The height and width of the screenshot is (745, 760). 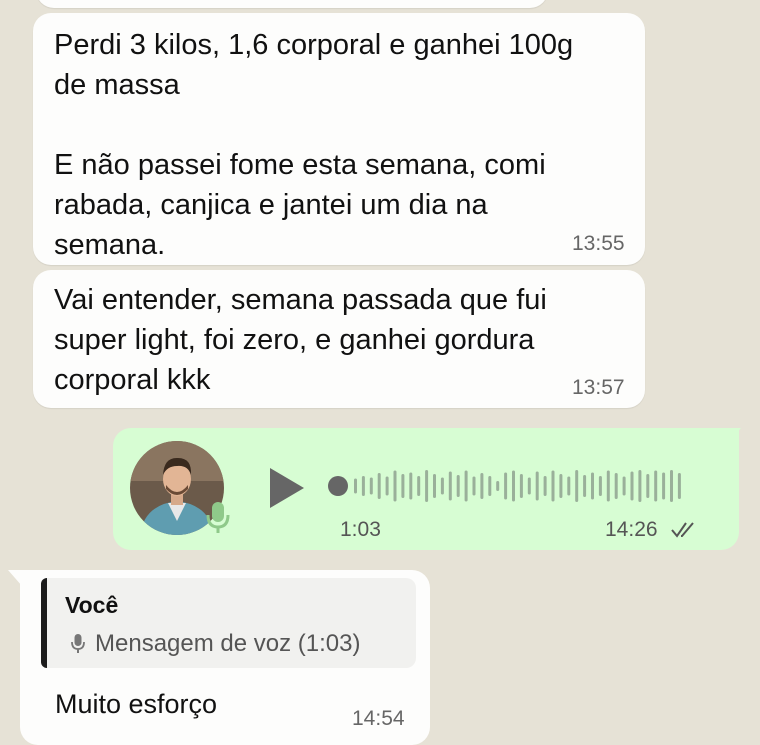 What do you see at coordinates (631, 529) in the screenshot?
I see `message-time: 14:26` at bounding box center [631, 529].